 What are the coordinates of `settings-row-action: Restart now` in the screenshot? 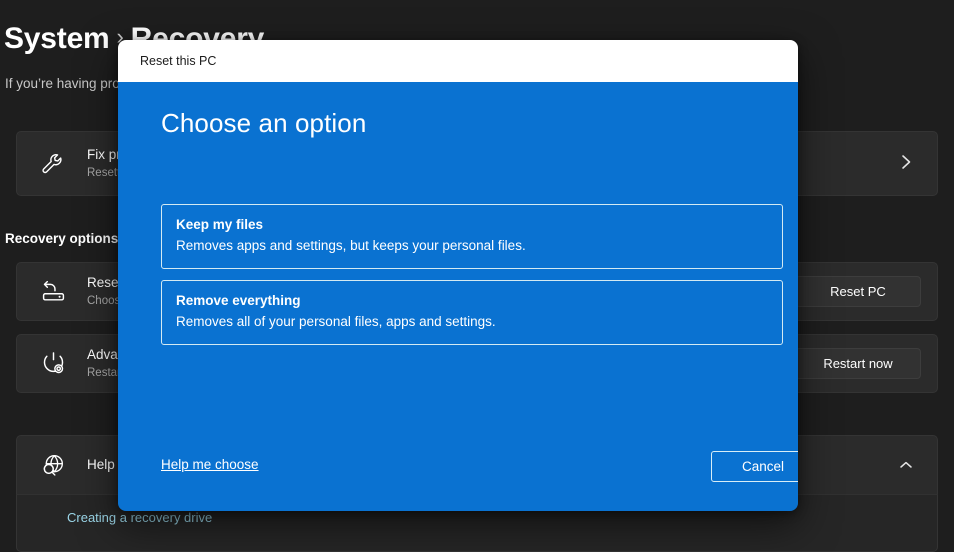 It's located at (858, 363).